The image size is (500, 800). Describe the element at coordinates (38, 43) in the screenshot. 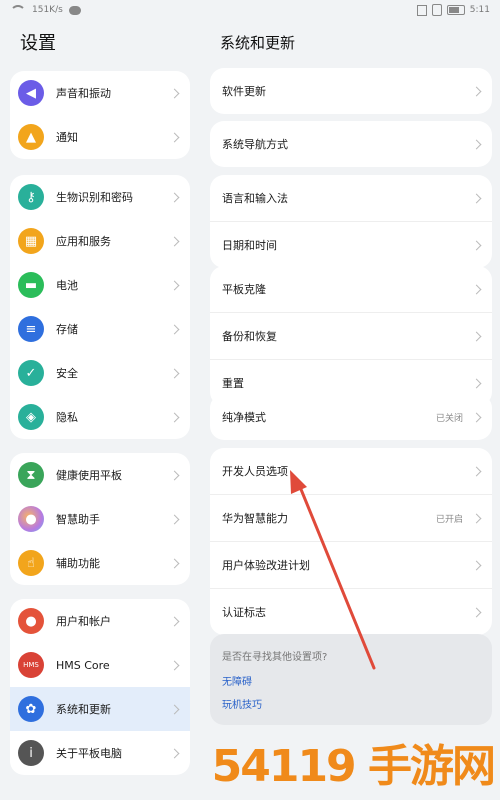

I see `page-title: 设置` at that location.